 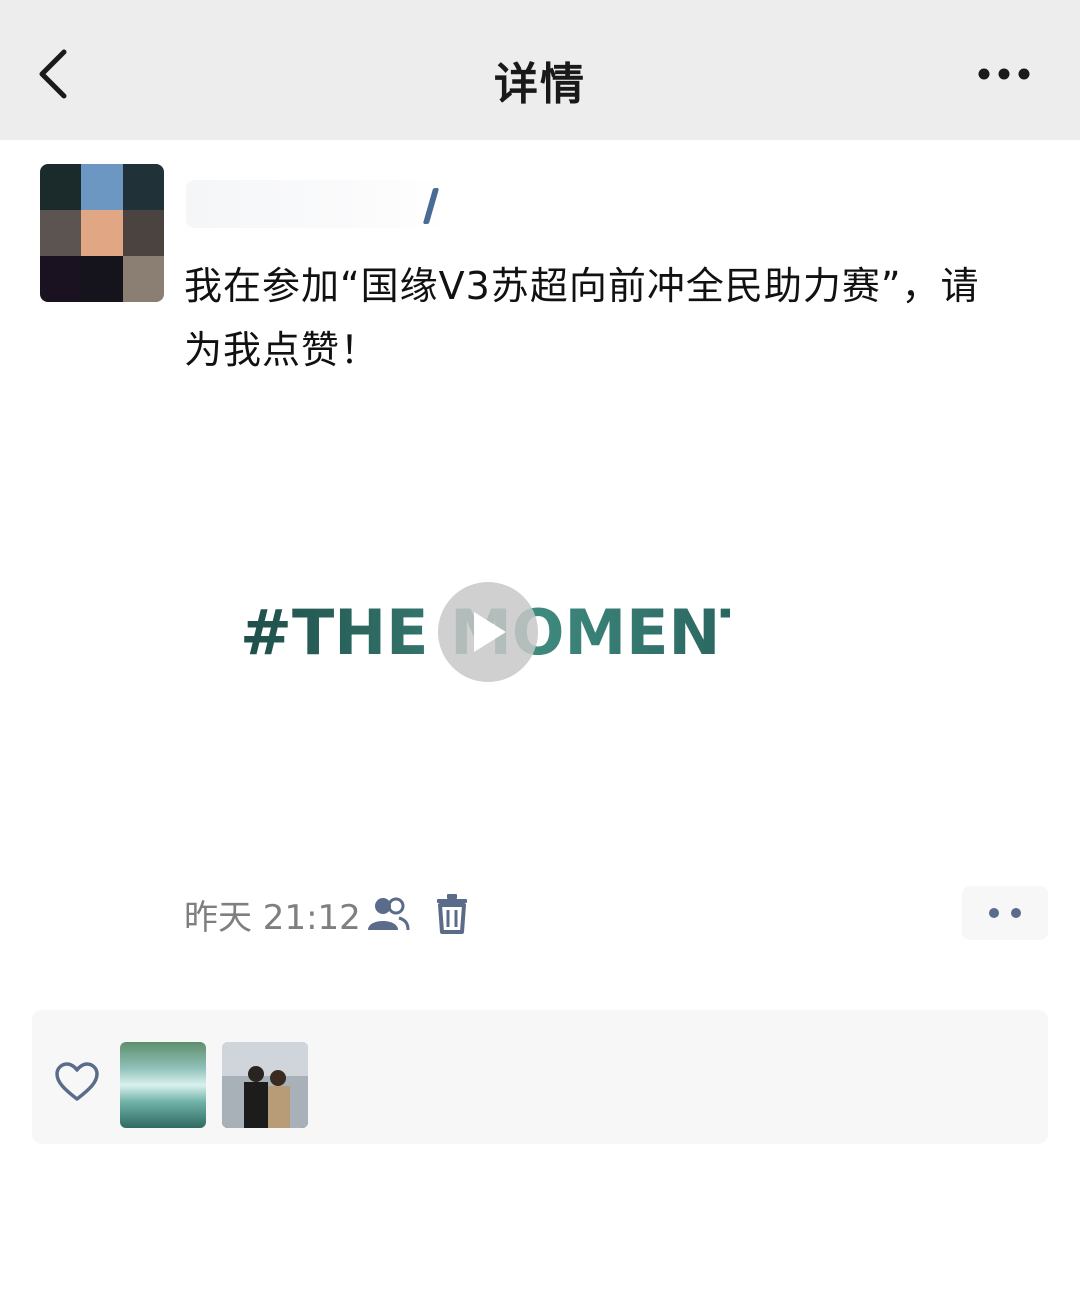 I want to click on liker-avatar-image, so click(x=265, y=1085).